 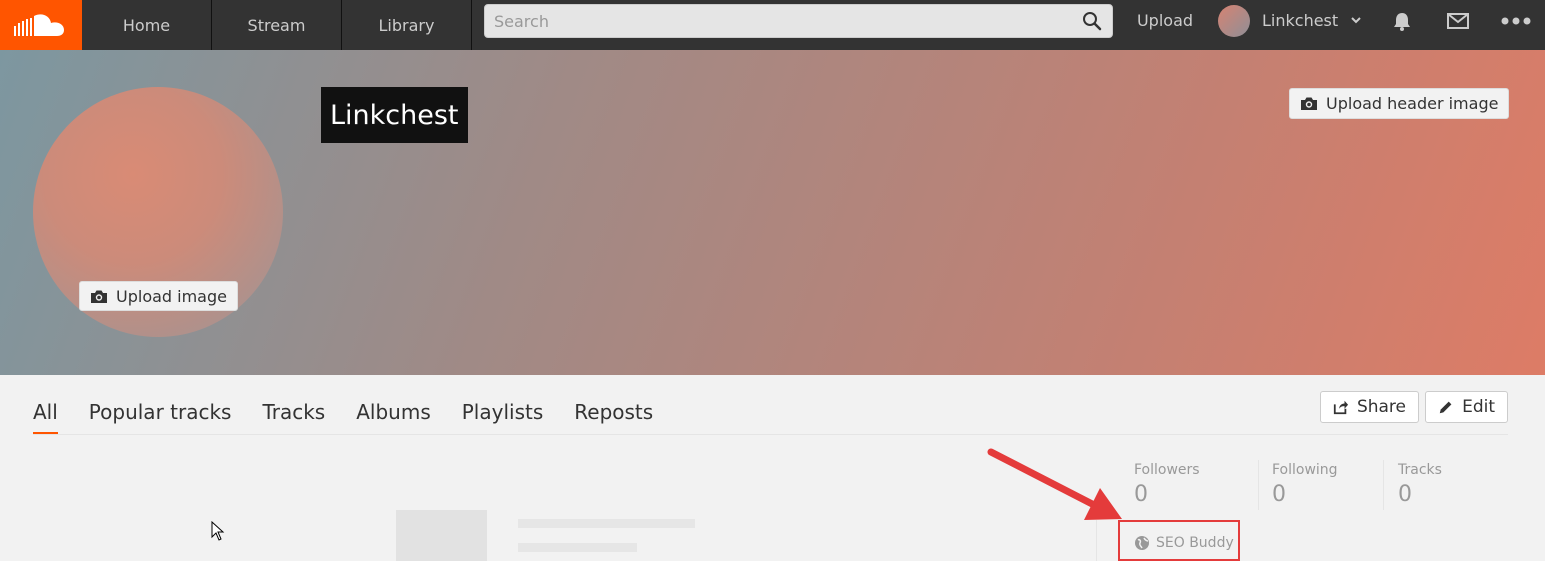 I want to click on search-input, so click(x=775, y=21).